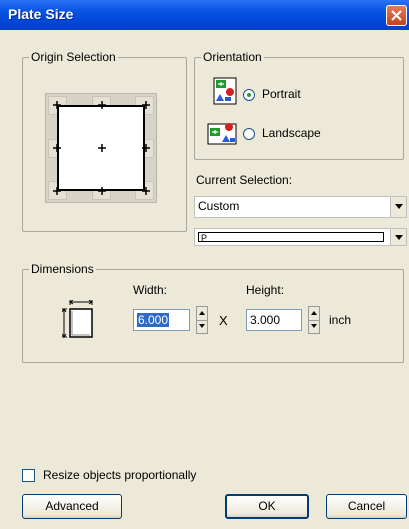  I want to click on ok-button-label: OK, so click(267, 506).